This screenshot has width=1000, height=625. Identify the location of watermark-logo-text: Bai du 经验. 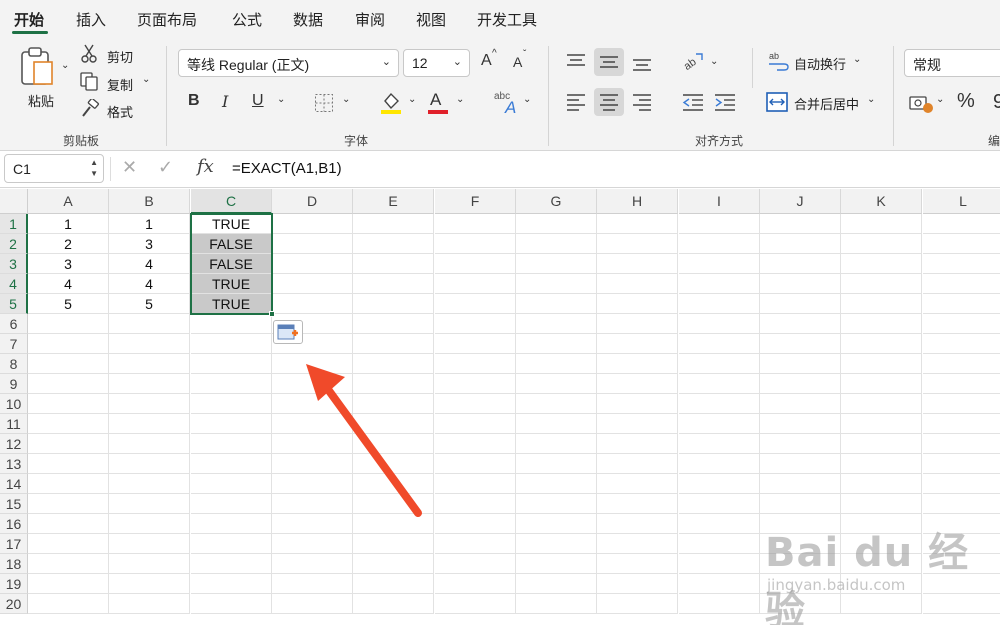
(867, 577).